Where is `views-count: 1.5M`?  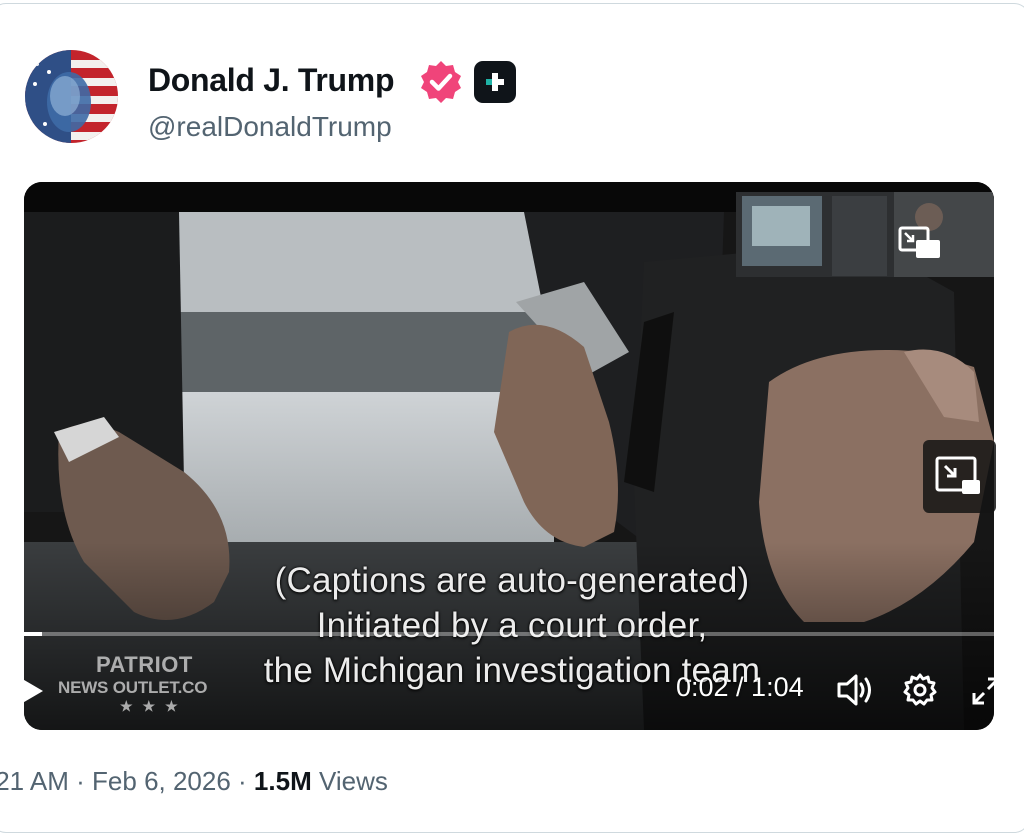
views-count: 1.5M is located at coordinates (282, 781).